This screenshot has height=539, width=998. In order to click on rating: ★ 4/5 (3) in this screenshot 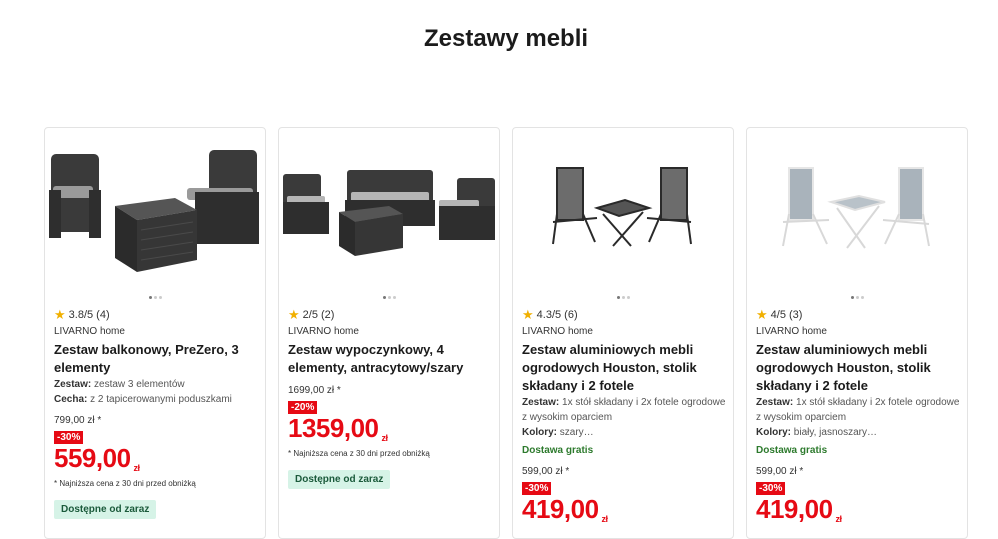, I will do `click(779, 314)`.